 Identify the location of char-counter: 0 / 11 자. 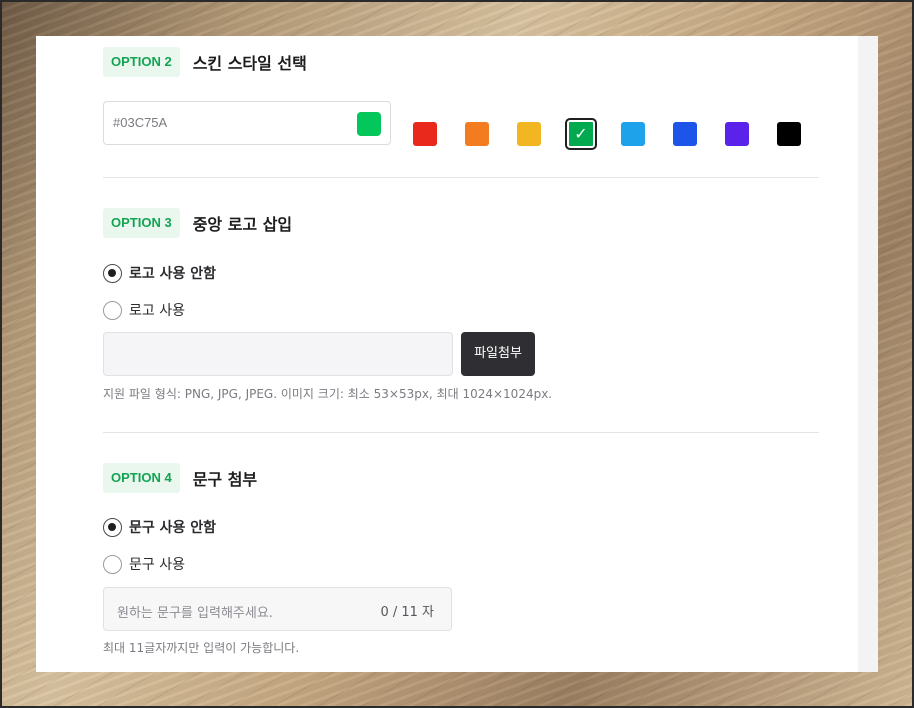
(407, 612).